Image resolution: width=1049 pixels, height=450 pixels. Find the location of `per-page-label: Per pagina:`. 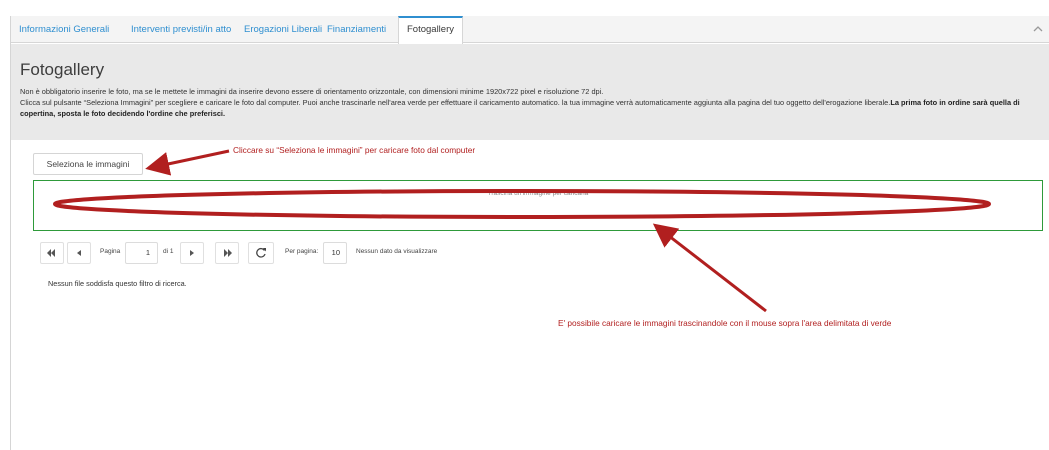

per-page-label: Per pagina: is located at coordinates (302, 251).